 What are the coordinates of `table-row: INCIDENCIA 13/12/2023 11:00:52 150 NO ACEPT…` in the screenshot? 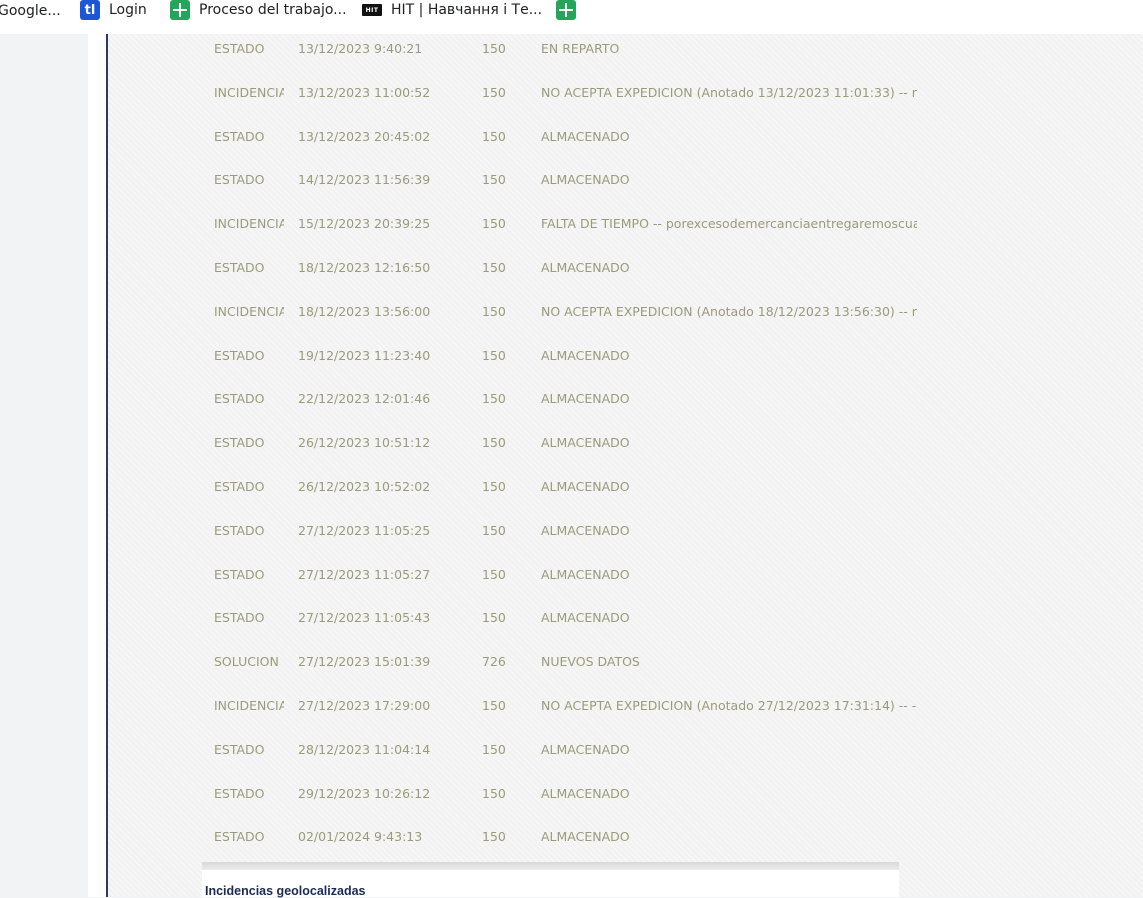 It's located at (625, 95).